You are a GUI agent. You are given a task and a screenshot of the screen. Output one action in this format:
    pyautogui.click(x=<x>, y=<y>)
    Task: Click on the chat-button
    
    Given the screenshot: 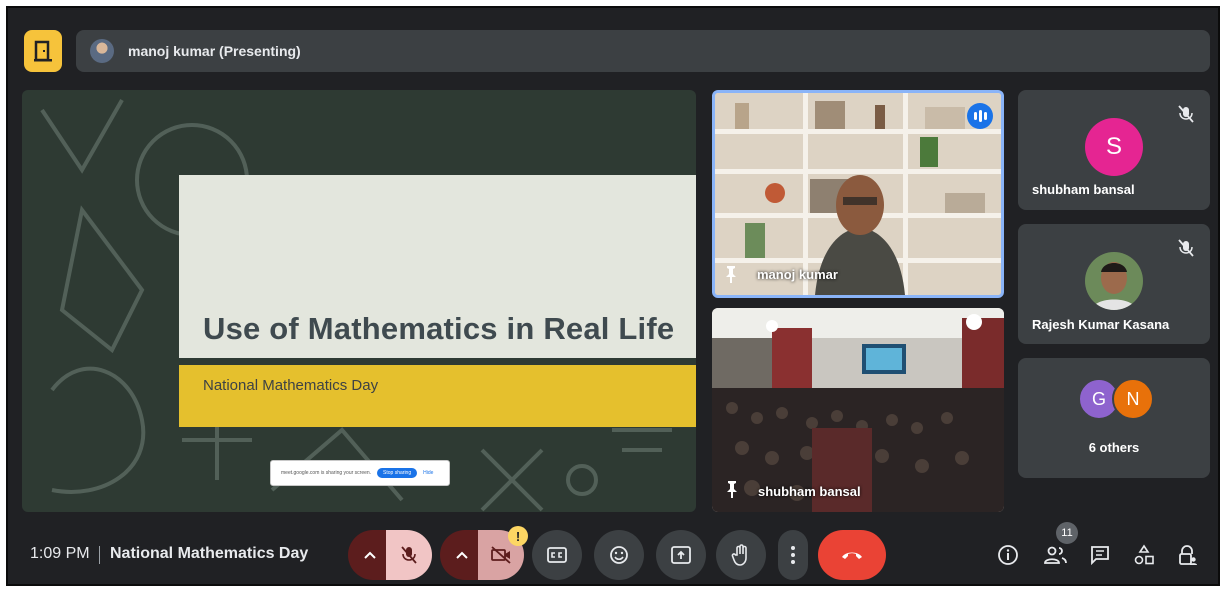 What is the action you would take?
    pyautogui.click(x=1100, y=555)
    